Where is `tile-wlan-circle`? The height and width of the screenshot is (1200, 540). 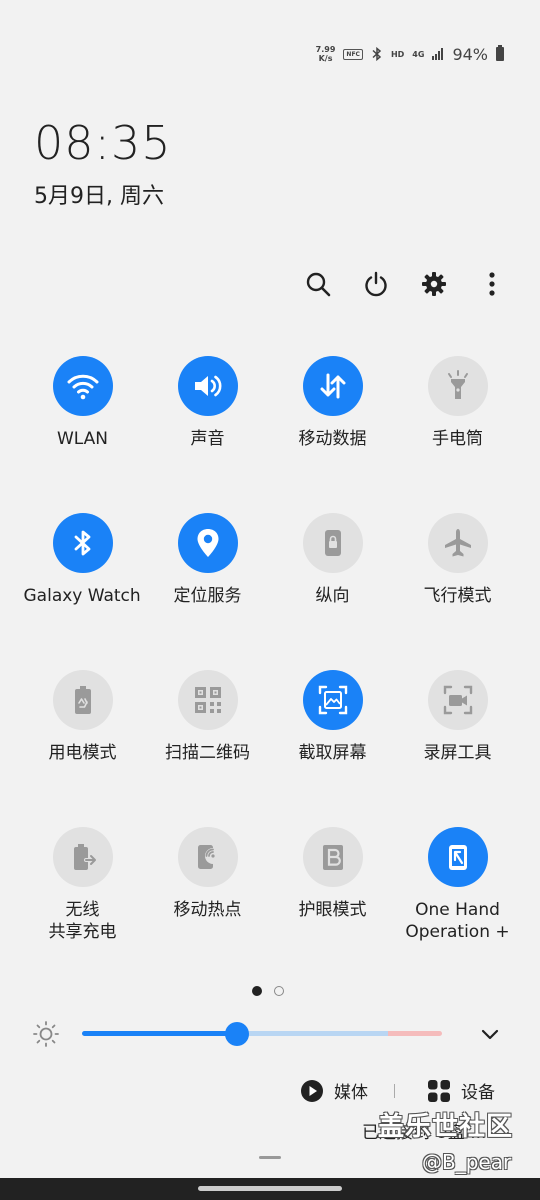 tile-wlan-circle is located at coordinates (82, 386).